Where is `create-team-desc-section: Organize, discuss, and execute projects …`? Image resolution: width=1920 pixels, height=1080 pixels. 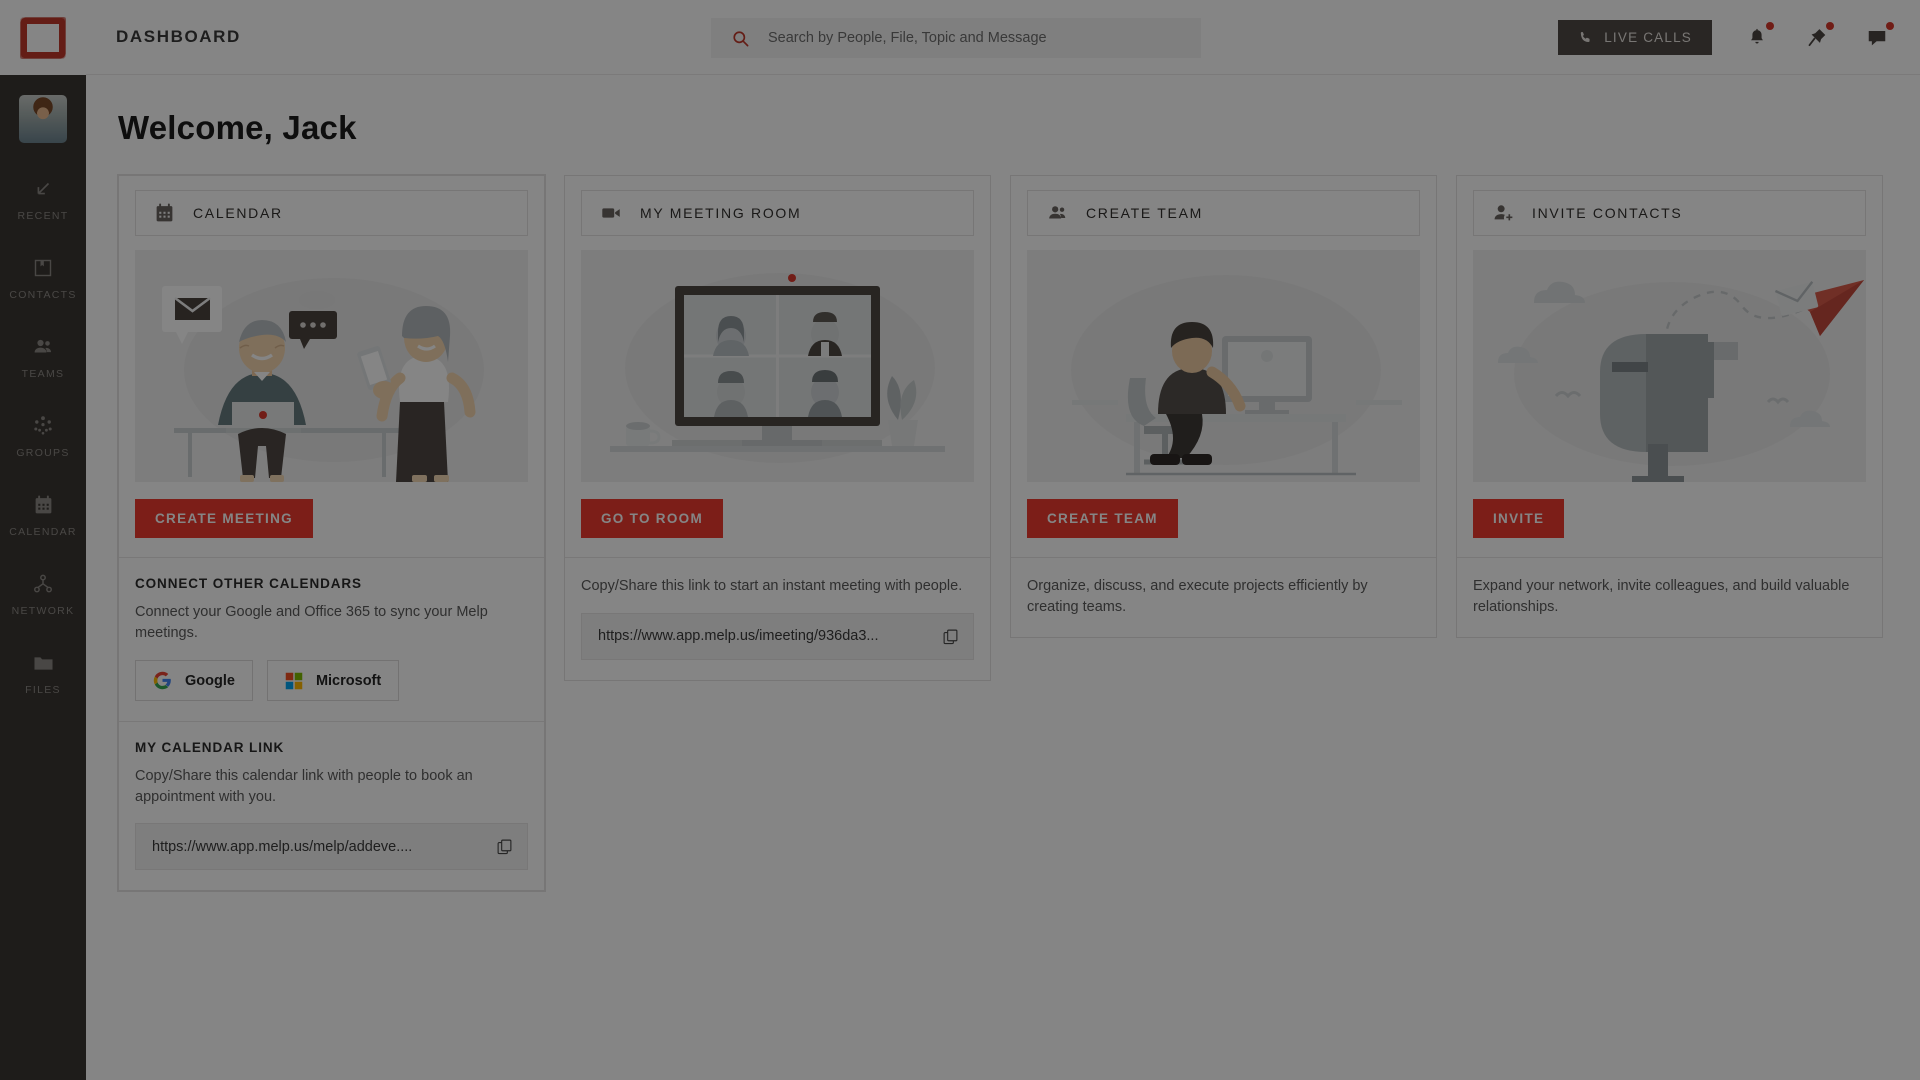 create-team-desc-section: Organize, discuss, and execute projects … is located at coordinates (1223, 597).